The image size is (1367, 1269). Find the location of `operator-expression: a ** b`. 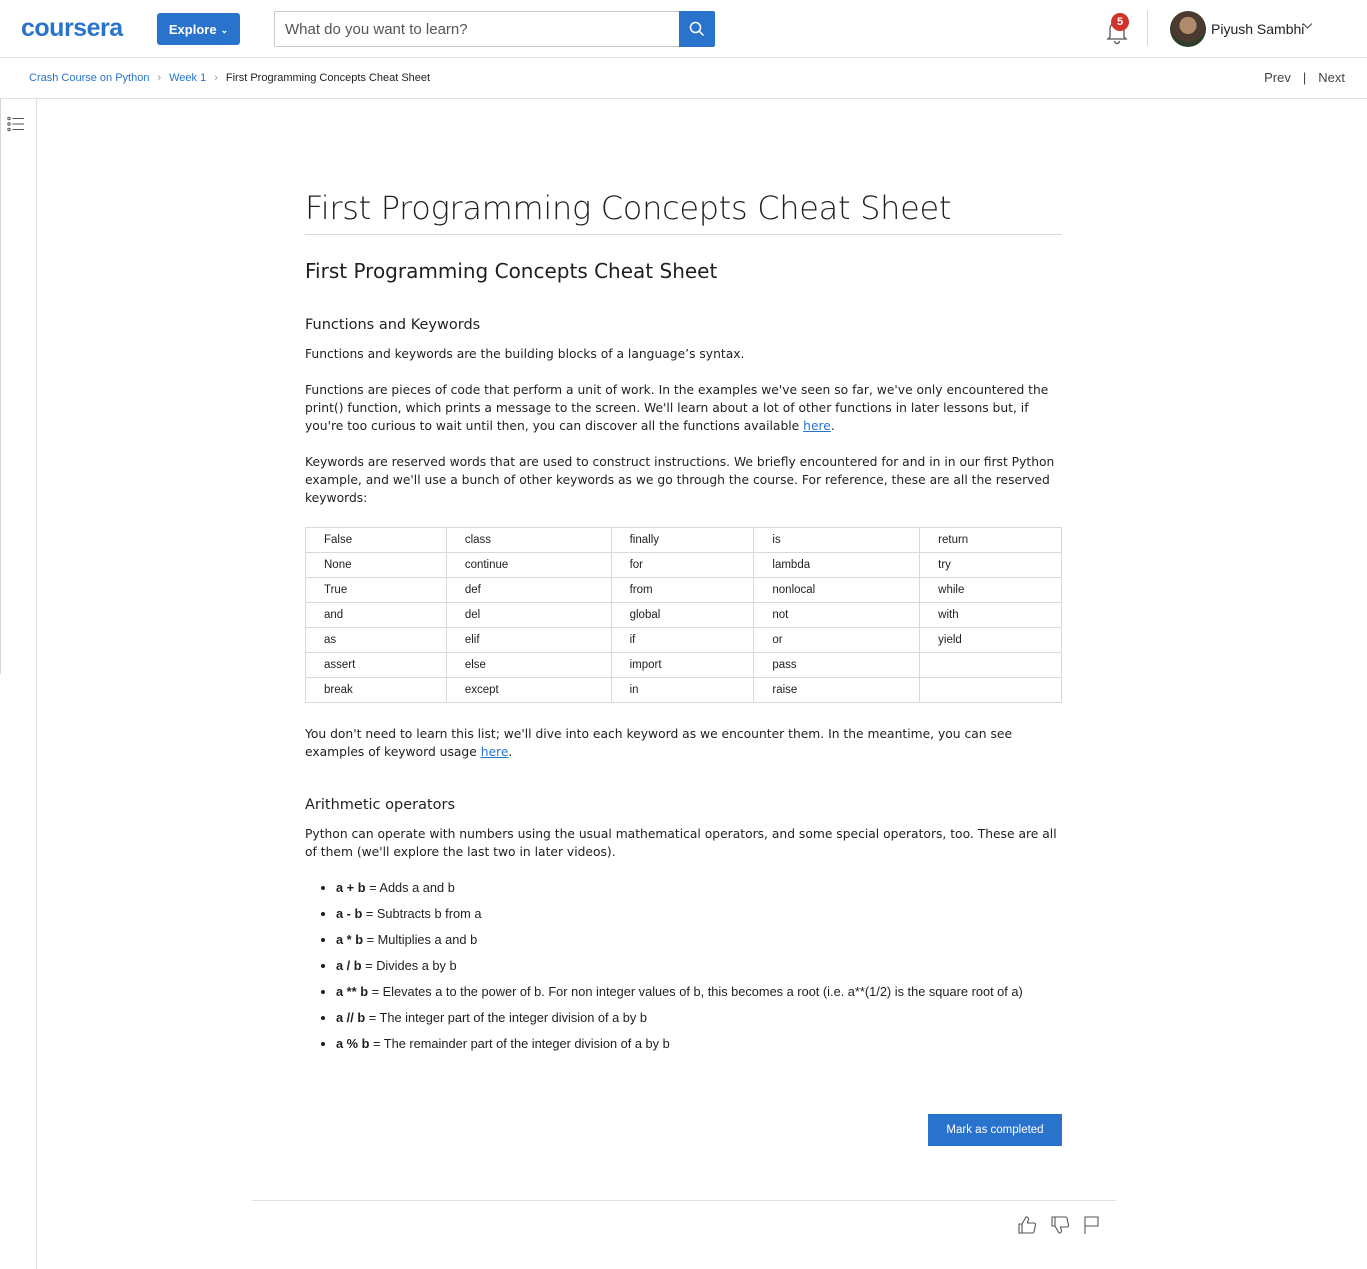

operator-expression: a ** b is located at coordinates (352, 991).